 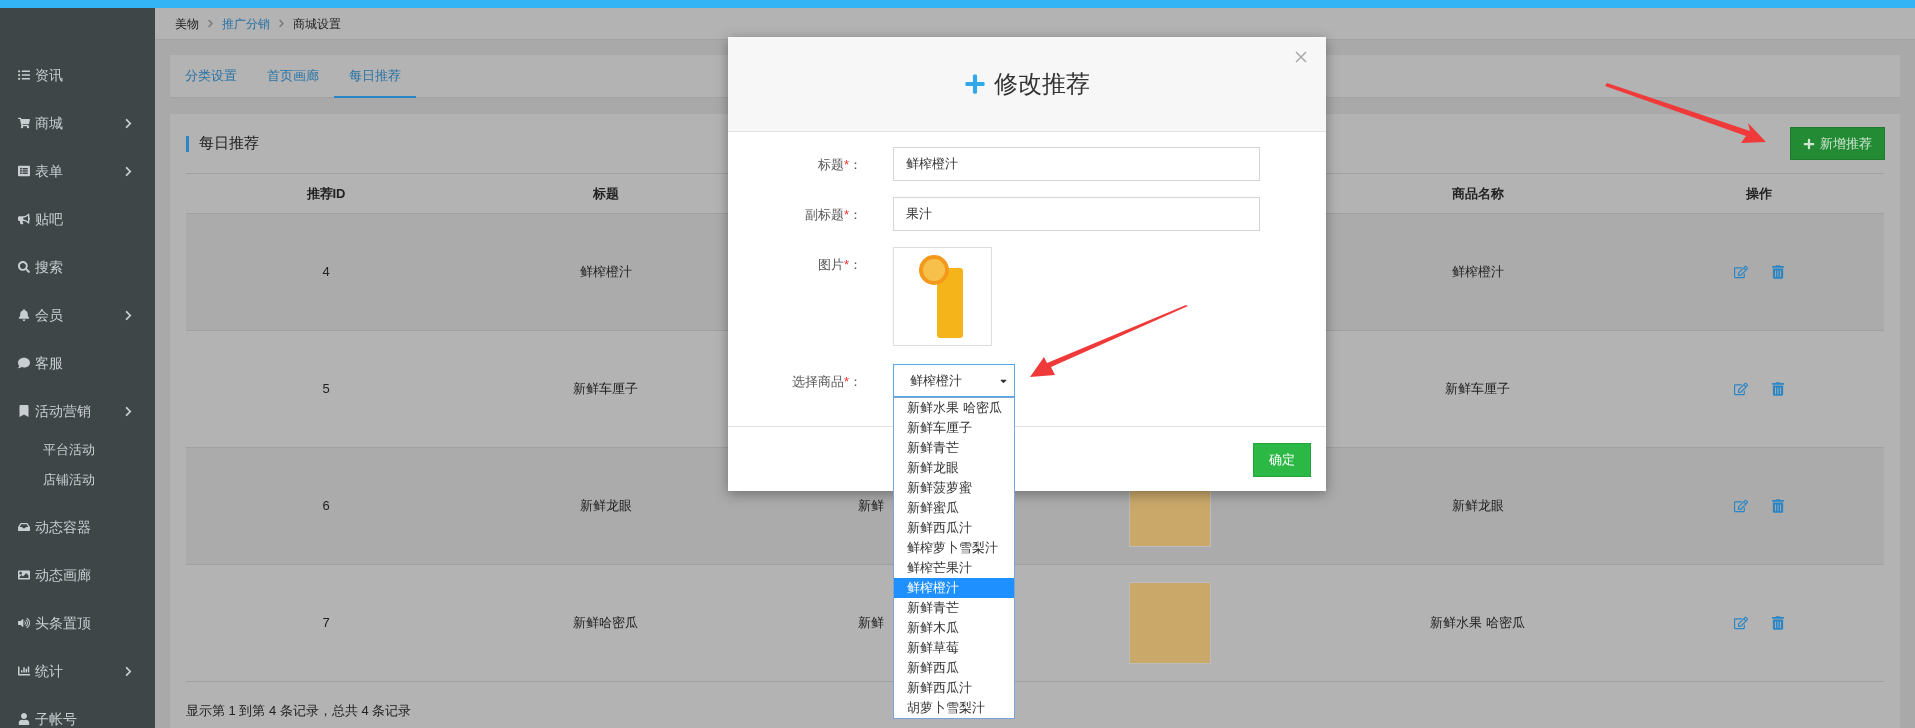 What do you see at coordinates (954, 408) in the screenshot?
I see `dropdown-option: 新鲜水果 哈密瓜` at bounding box center [954, 408].